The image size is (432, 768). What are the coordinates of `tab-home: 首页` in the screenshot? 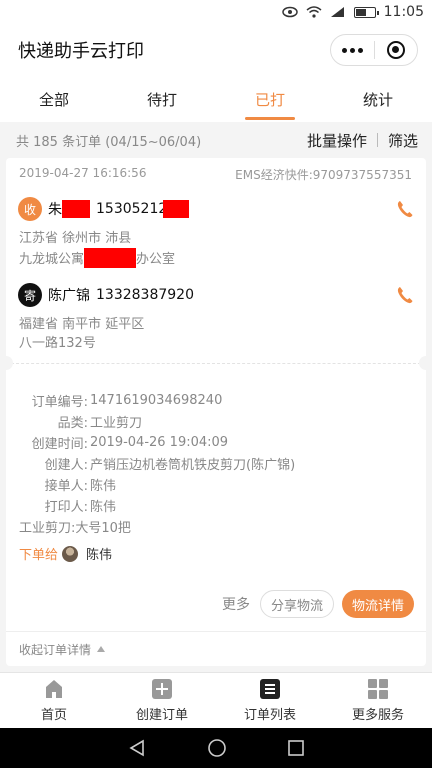 It's located at (54, 700).